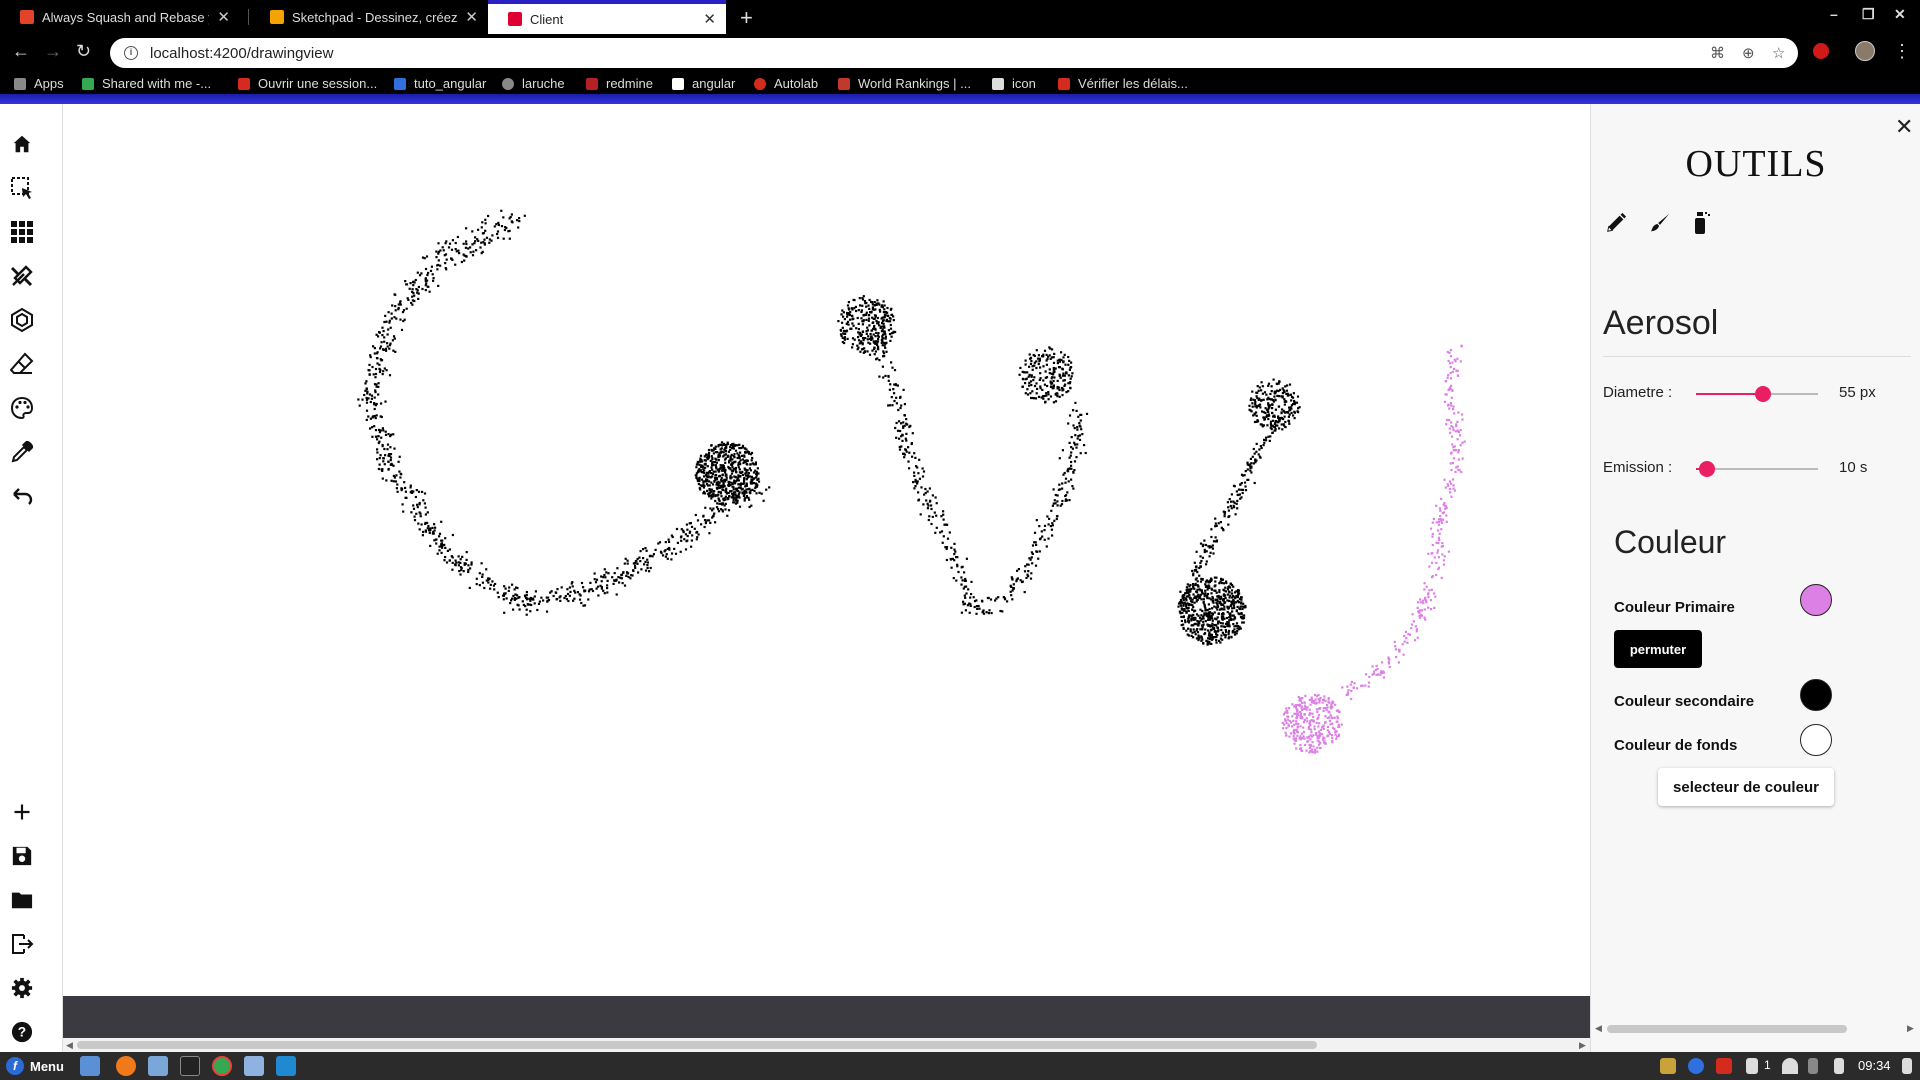 The height and width of the screenshot is (1080, 1920). Describe the element at coordinates (190, 1066) in the screenshot. I see `terminal-icon` at that location.